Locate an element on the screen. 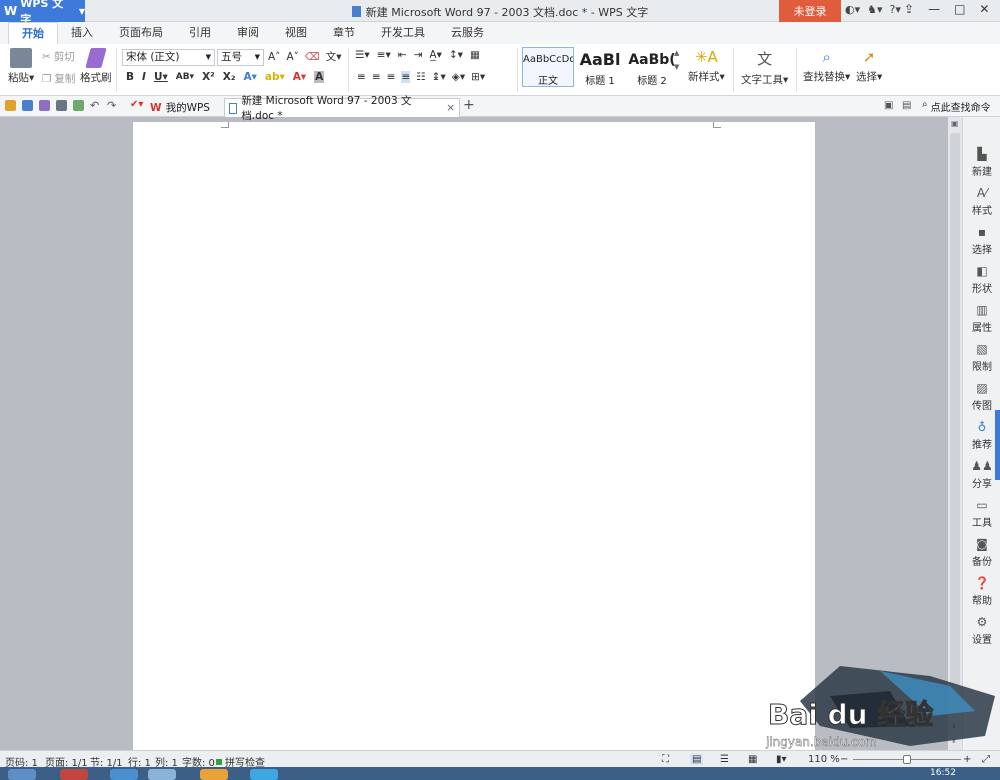 This screenshot has width=1000, height=780. minimize-button: — is located at coordinates (934, 9).